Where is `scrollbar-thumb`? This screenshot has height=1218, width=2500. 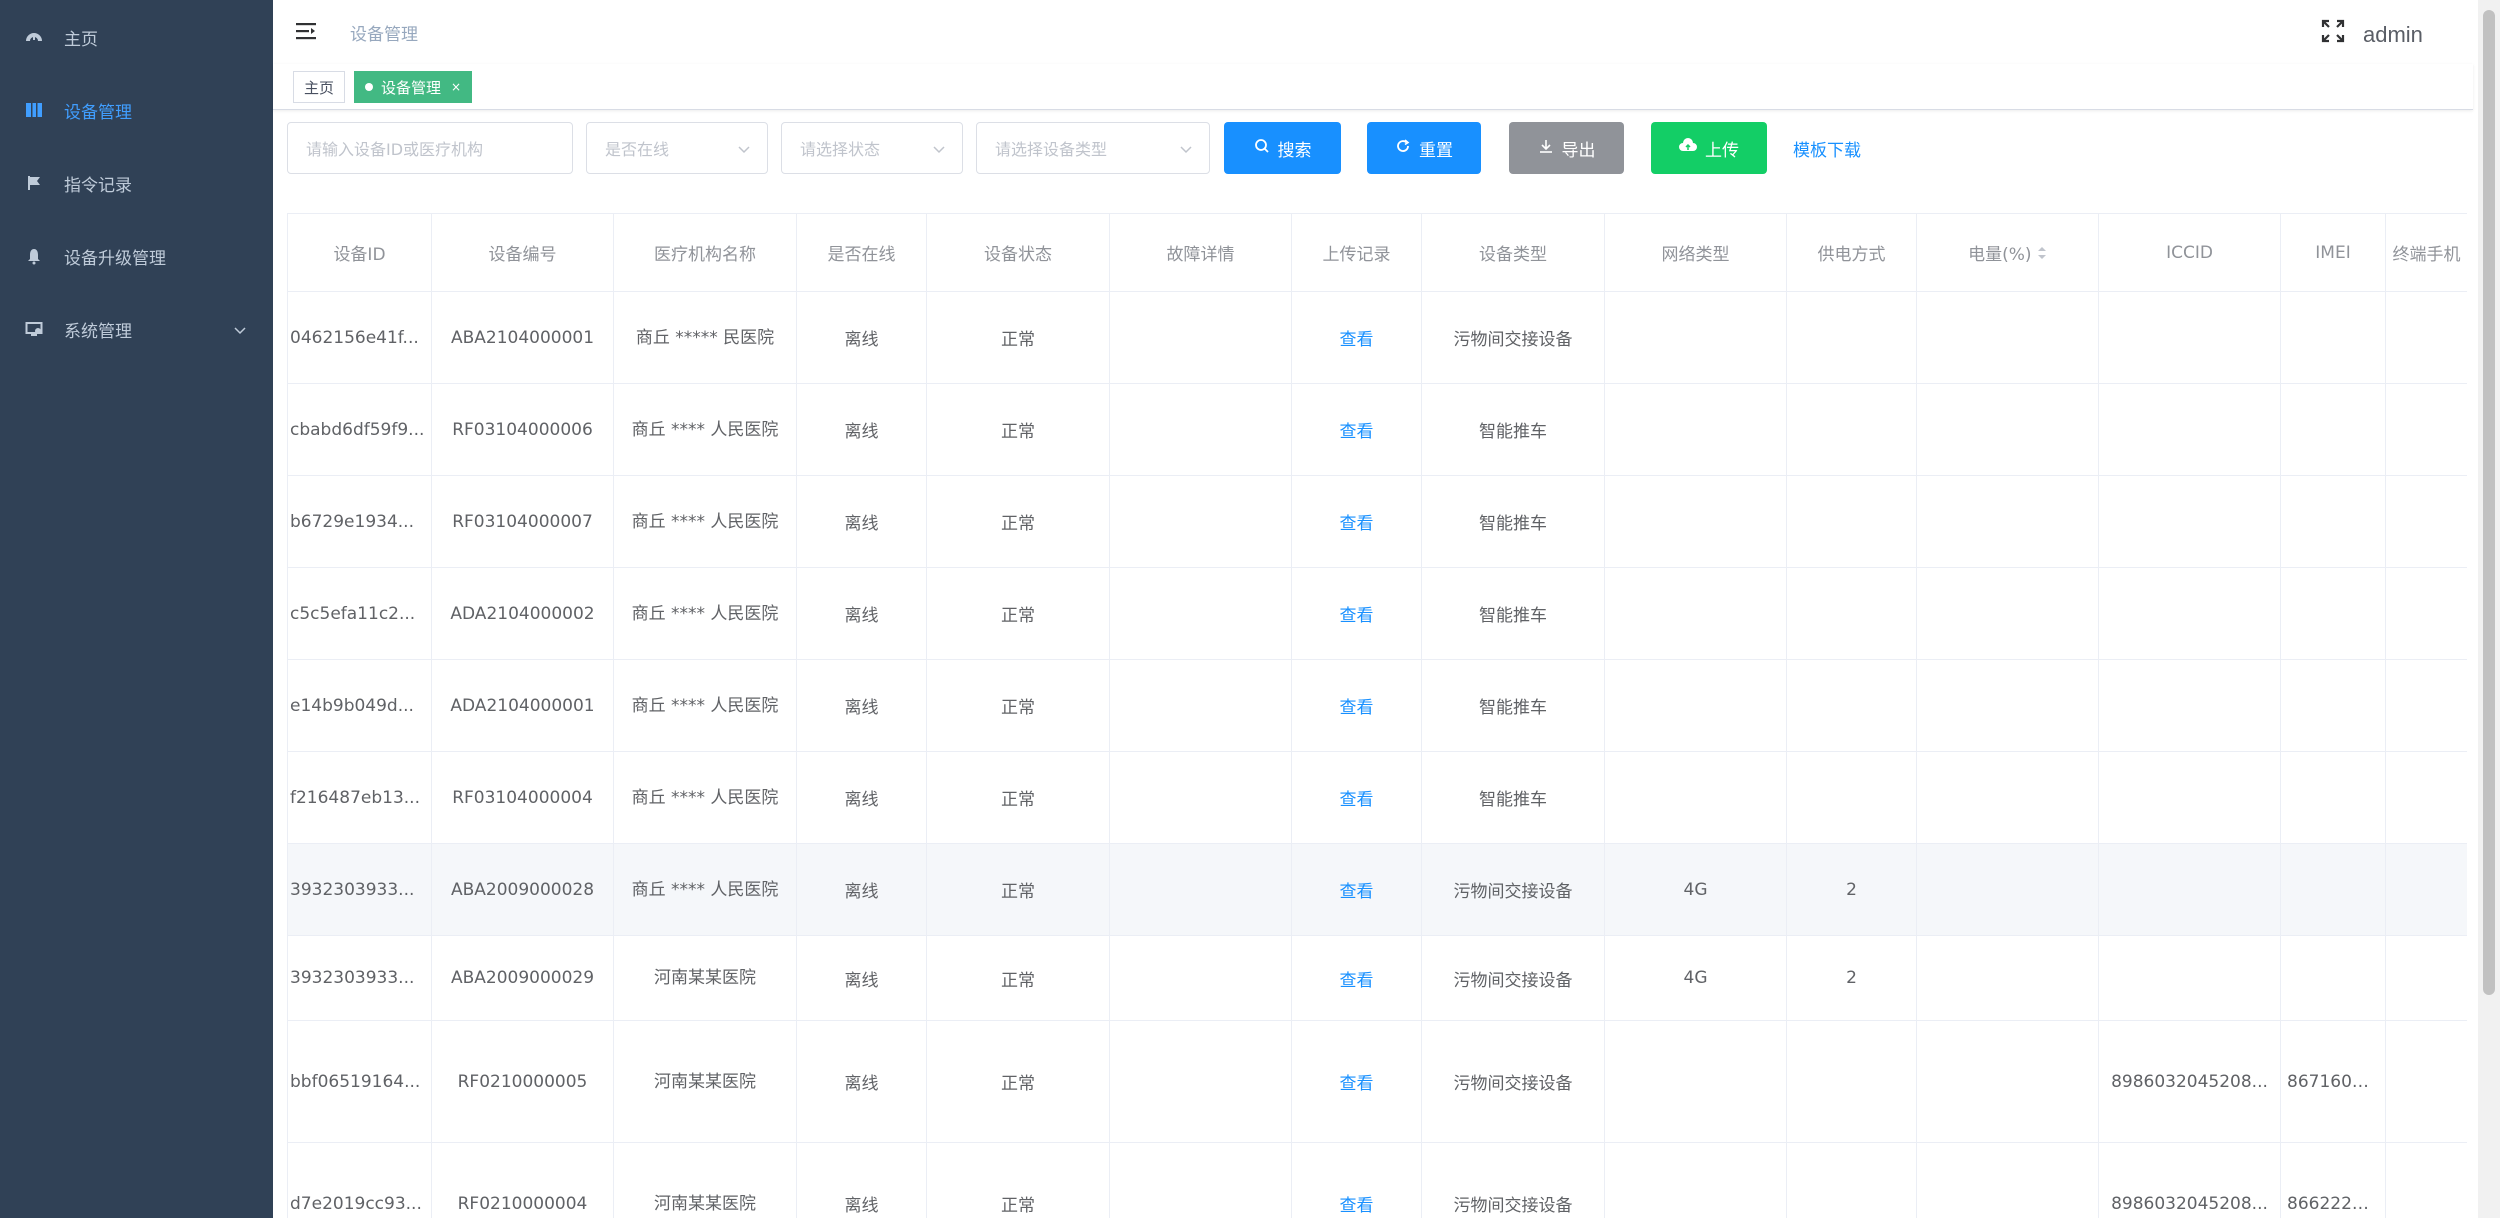
scrollbar-thumb is located at coordinates (2489, 502).